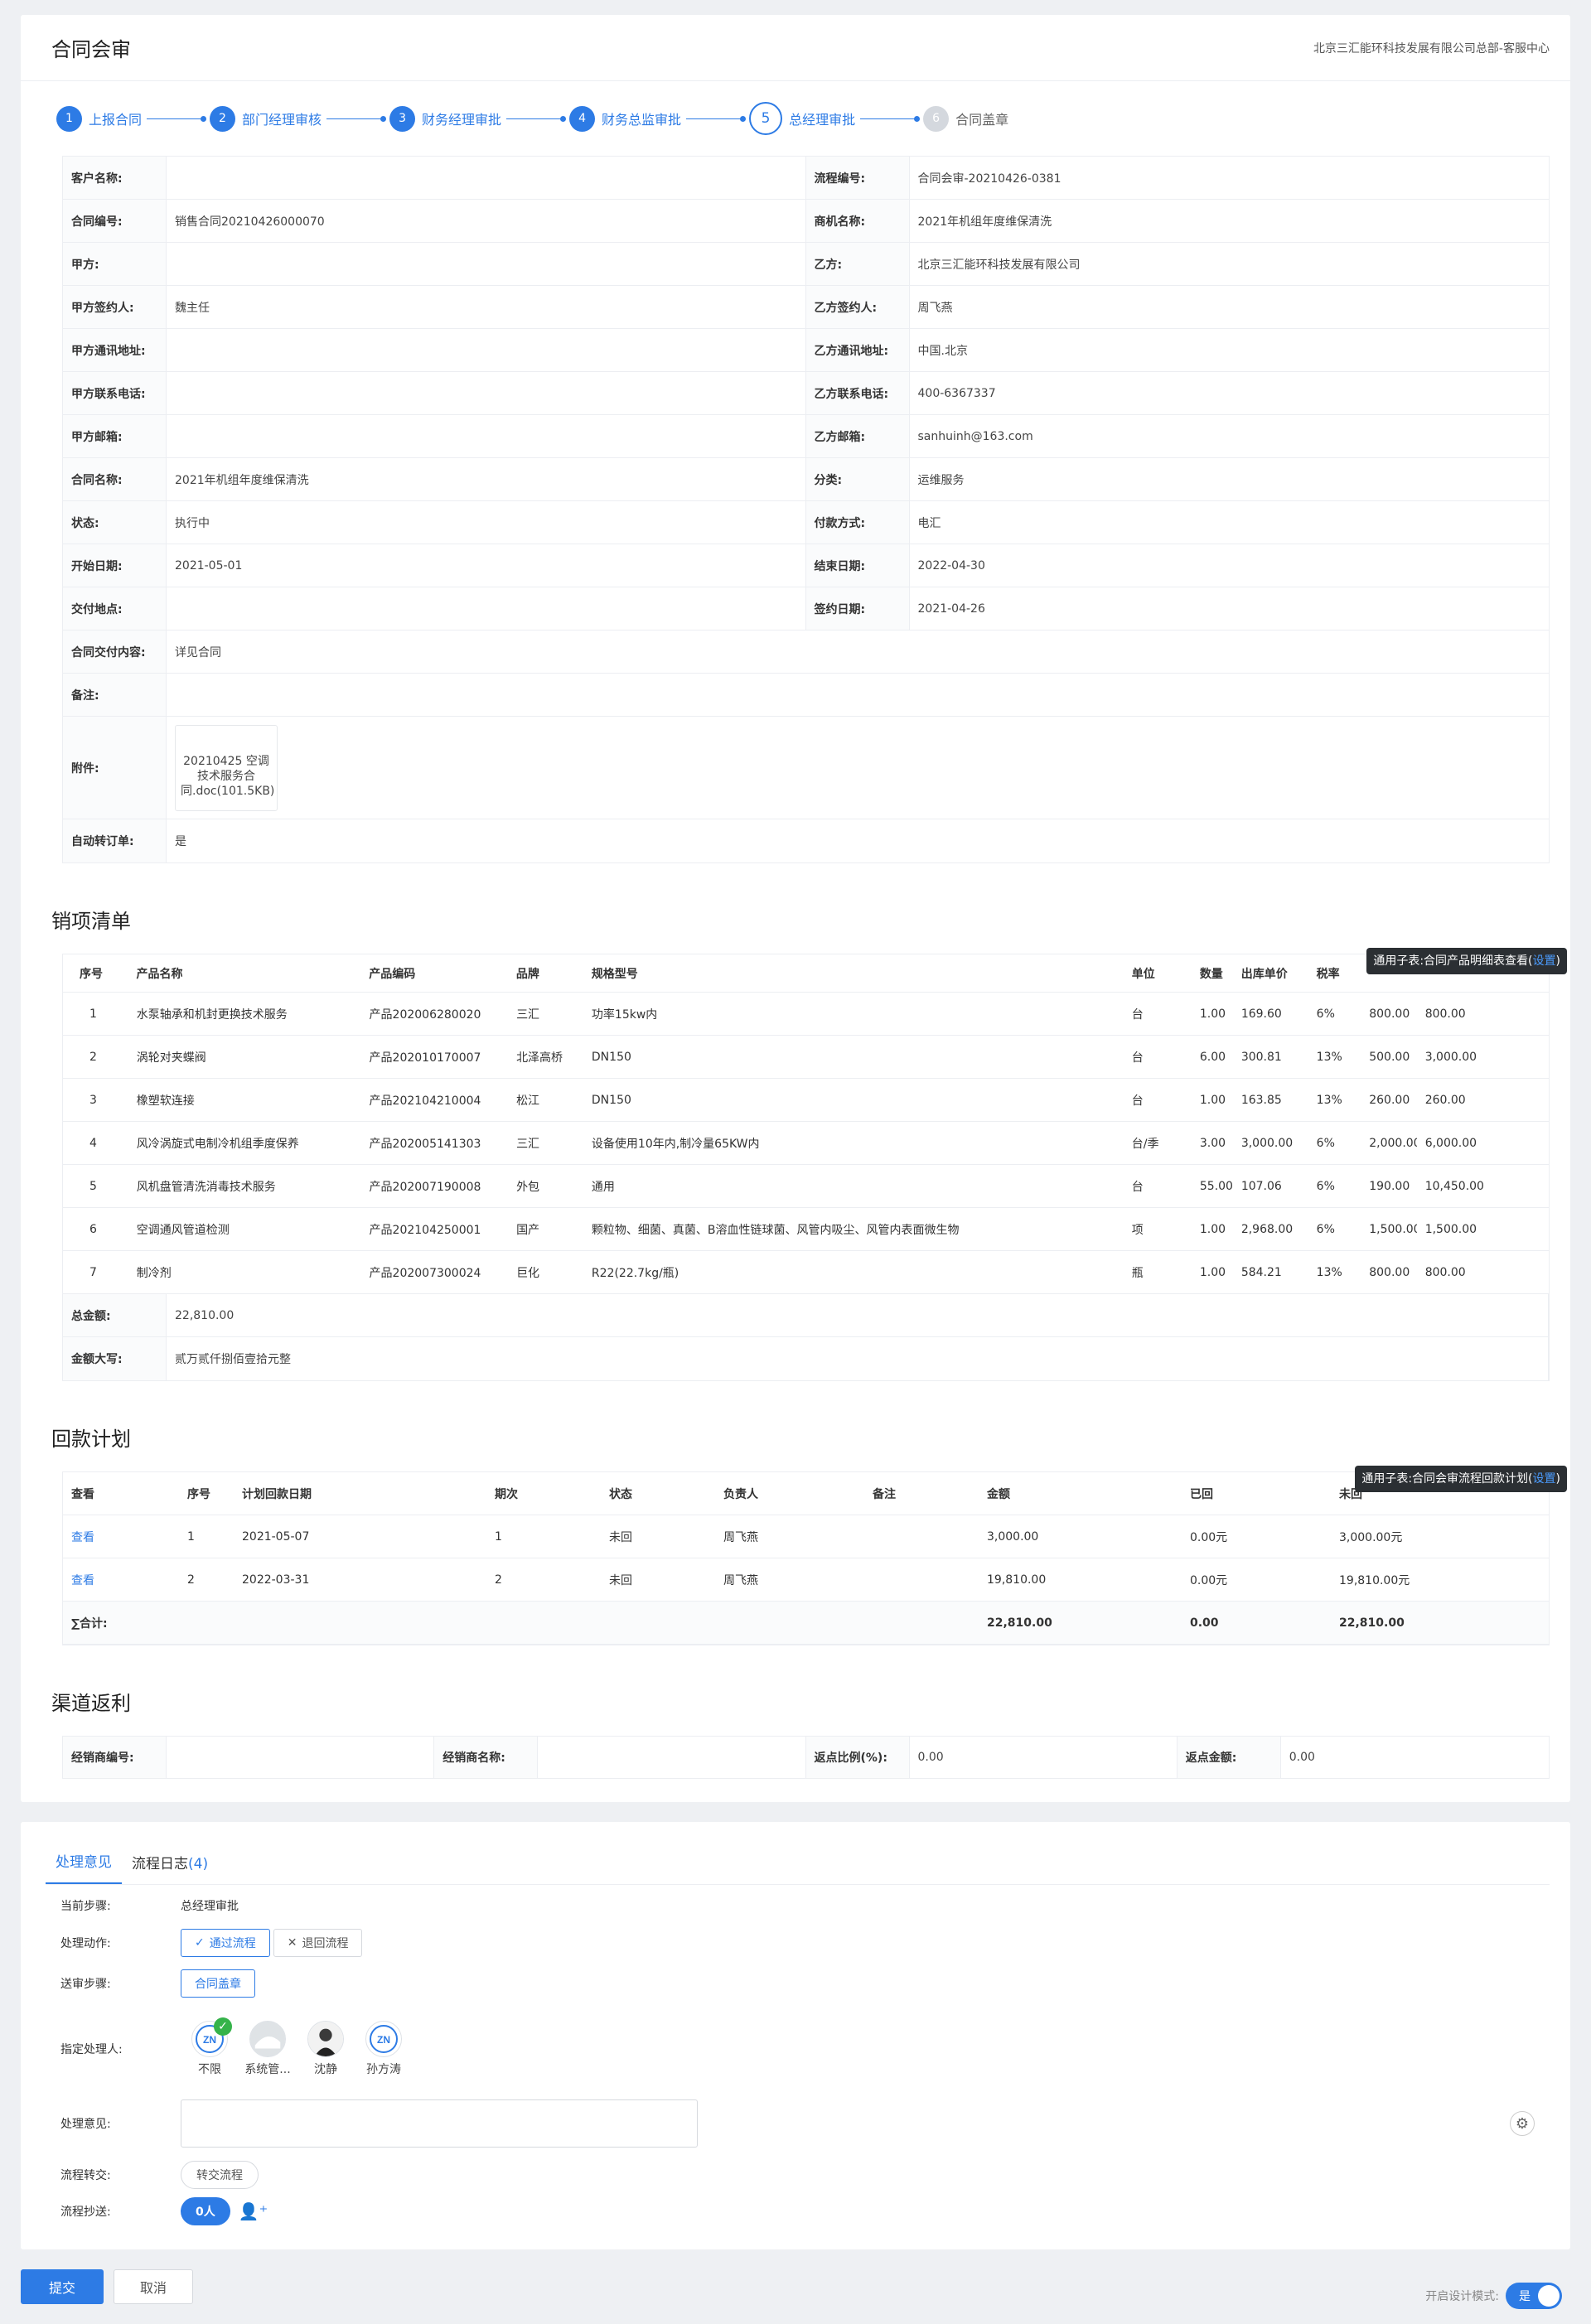  Describe the element at coordinates (1534, 2296) in the screenshot. I see `design-mode-toggle: 是` at that location.